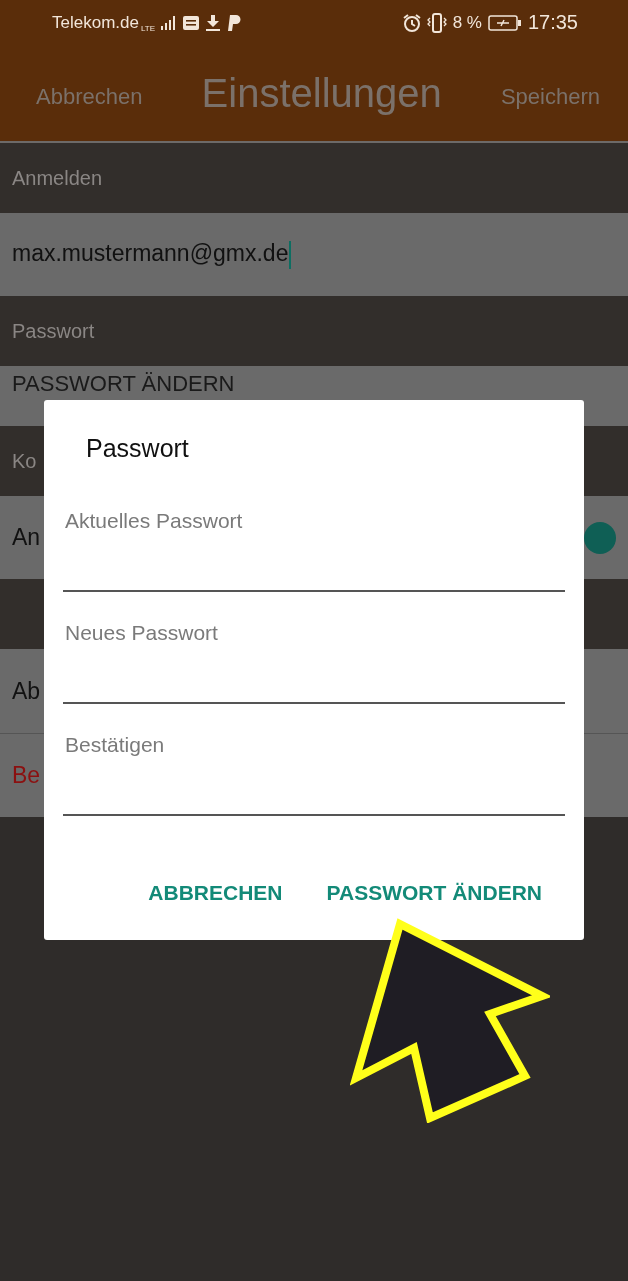 Image resolution: width=628 pixels, height=1281 pixels. Describe the element at coordinates (169, 22) in the screenshot. I see `signal-icon` at that location.